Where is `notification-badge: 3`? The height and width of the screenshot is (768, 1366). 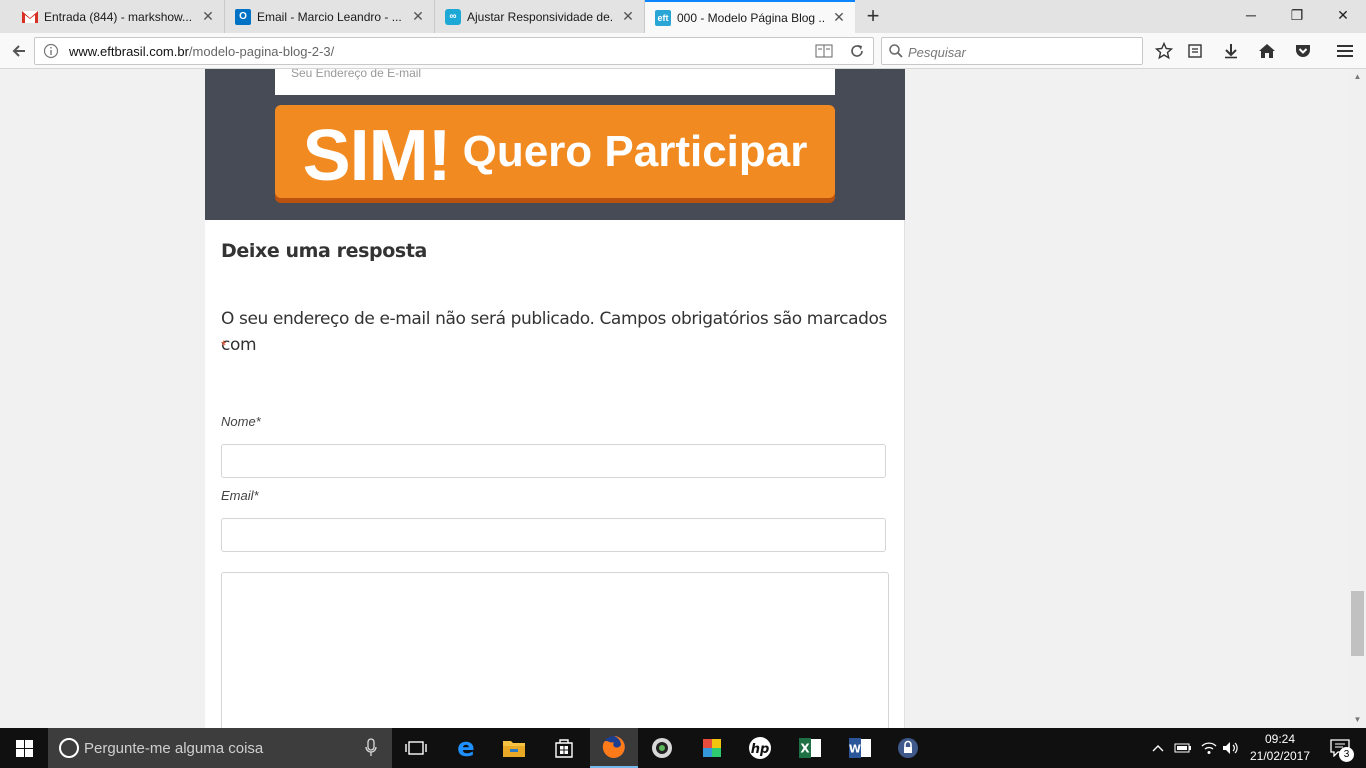 notification-badge: 3 is located at coordinates (1346, 754).